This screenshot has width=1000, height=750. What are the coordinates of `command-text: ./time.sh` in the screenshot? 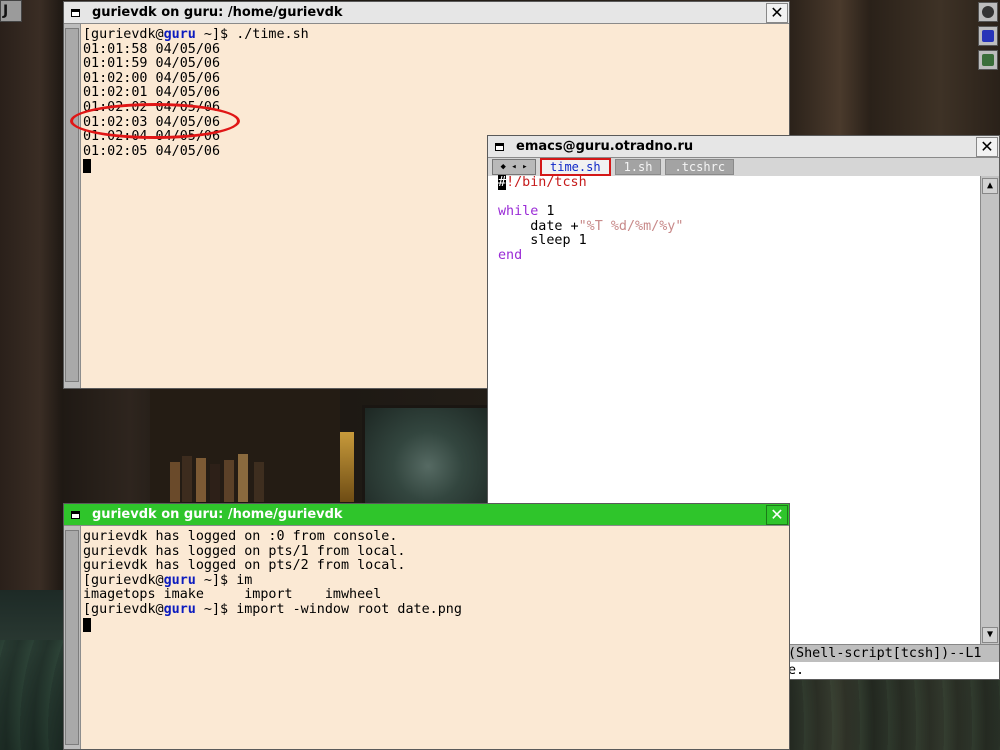 It's located at (272, 34).